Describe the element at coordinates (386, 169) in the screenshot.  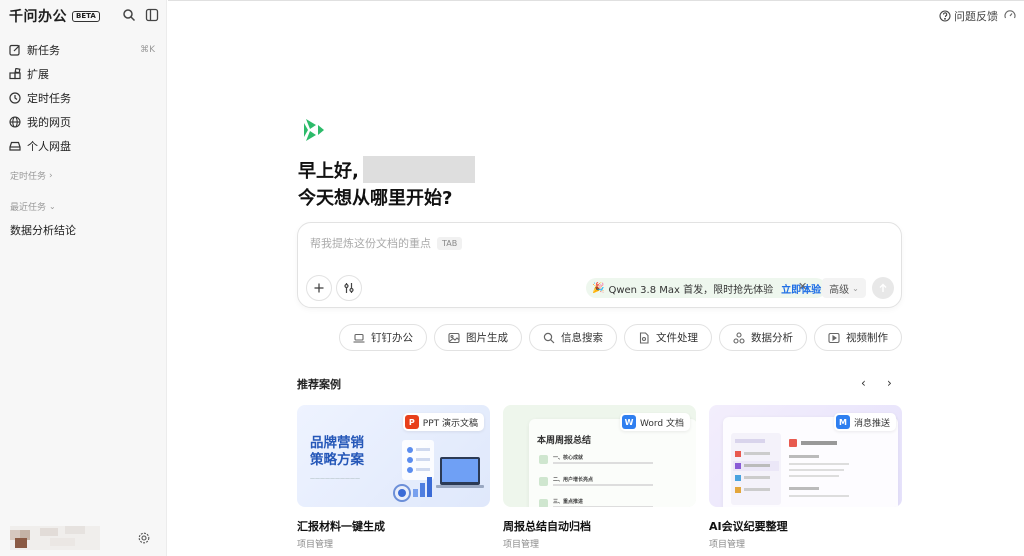
I see `greeting: 早上好,` at that location.